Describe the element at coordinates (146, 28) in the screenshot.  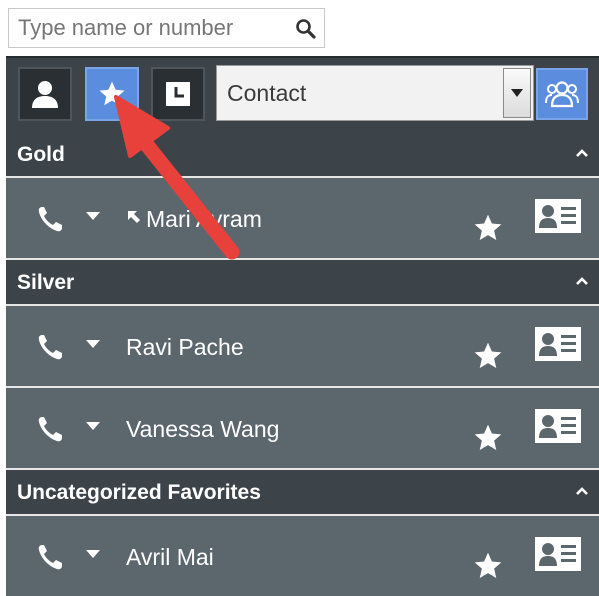
I see `search-input` at that location.